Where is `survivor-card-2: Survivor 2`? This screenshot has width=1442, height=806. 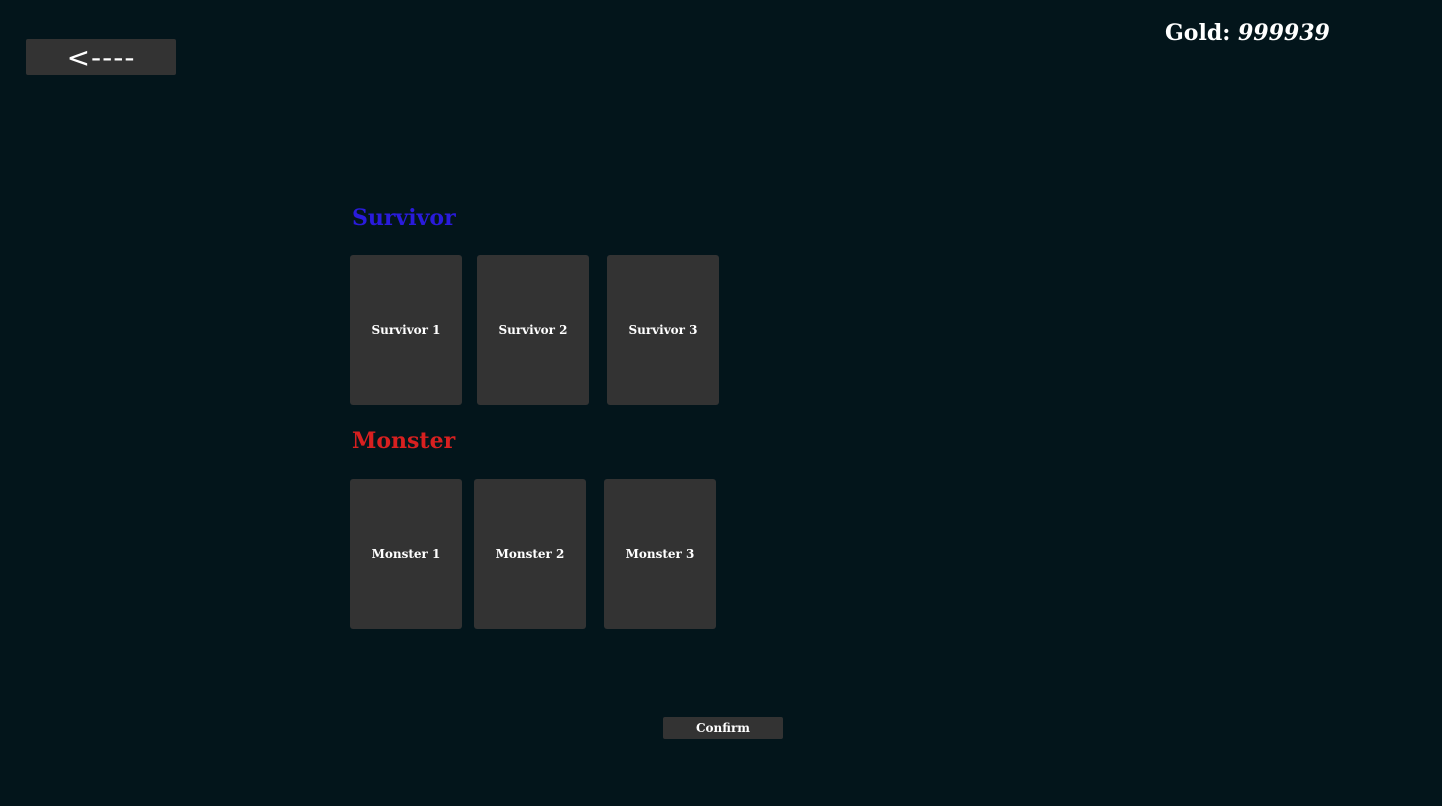
survivor-card-2: Survivor 2 is located at coordinates (533, 330).